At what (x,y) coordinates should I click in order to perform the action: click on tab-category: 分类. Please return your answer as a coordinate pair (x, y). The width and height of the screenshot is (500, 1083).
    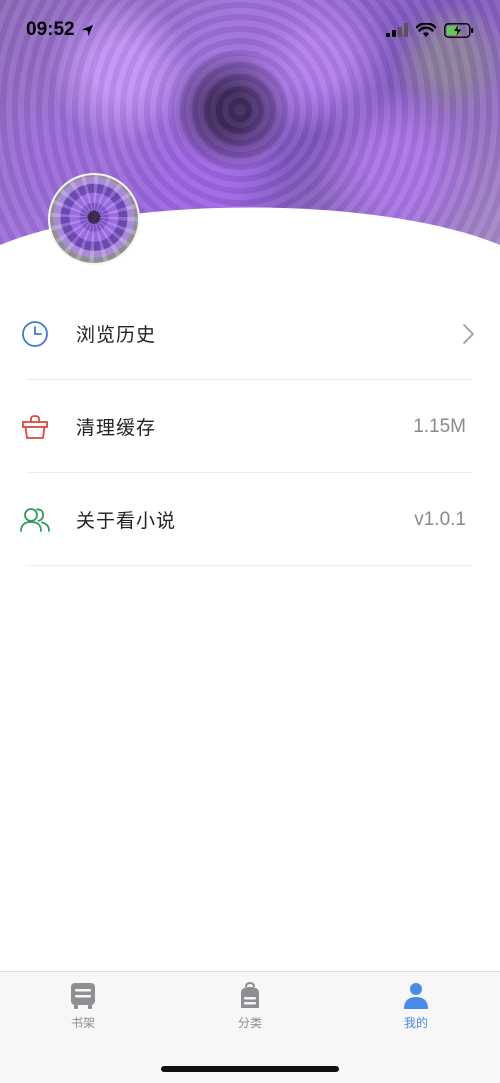
    Looking at the image, I should click on (250, 1006).